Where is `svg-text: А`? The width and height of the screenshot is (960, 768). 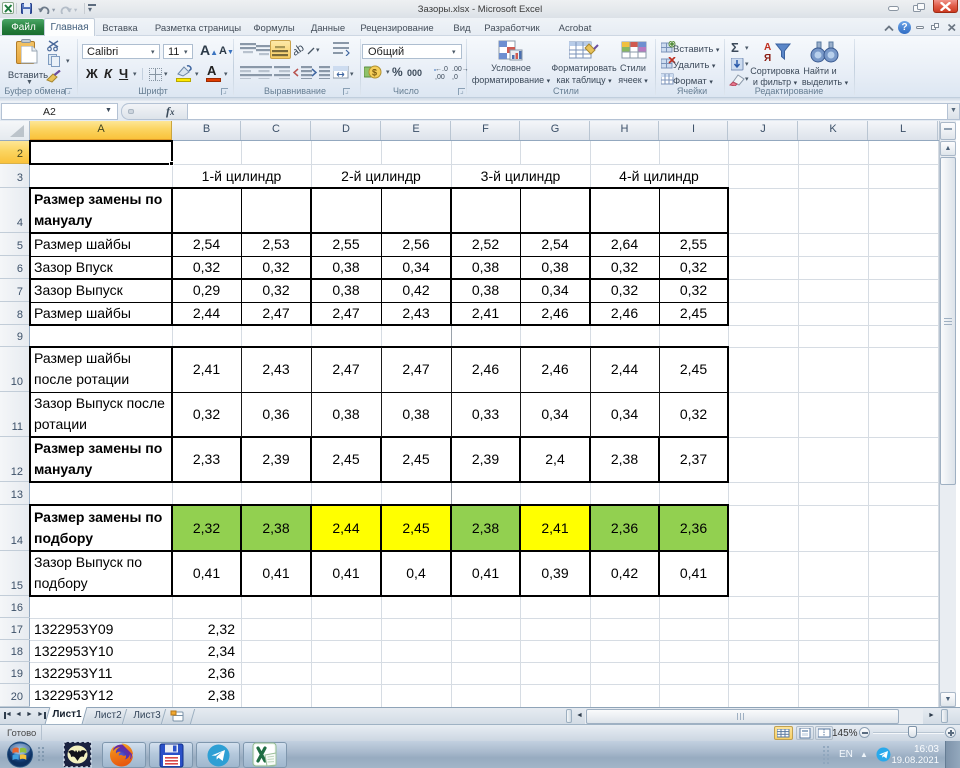 svg-text: А is located at coordinates (767, 47).